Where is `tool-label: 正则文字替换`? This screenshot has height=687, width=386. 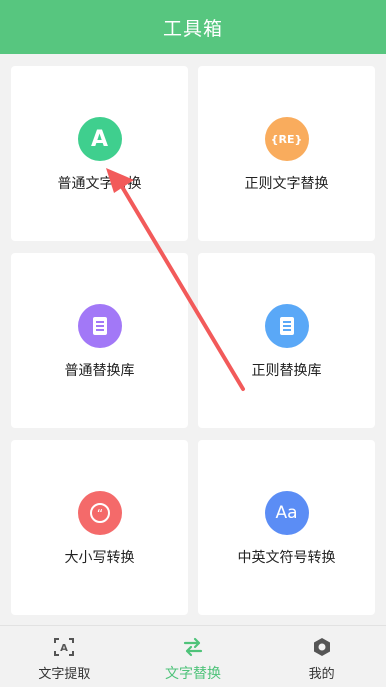
tool-label: 正则文字替换 is located at coordinates (286, 184).